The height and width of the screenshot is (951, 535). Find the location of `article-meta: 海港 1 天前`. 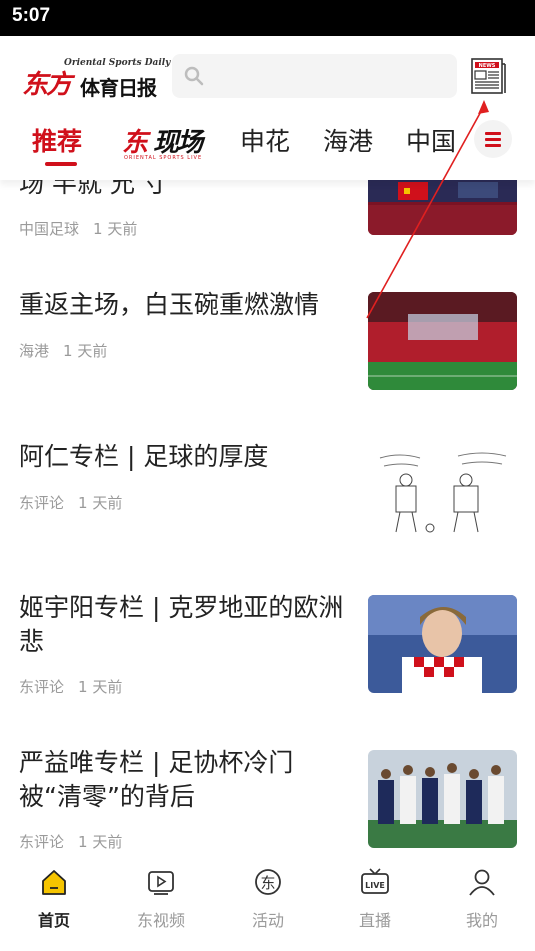

article-meta: 海港 1 天前 is located at coordinates (63, 350).